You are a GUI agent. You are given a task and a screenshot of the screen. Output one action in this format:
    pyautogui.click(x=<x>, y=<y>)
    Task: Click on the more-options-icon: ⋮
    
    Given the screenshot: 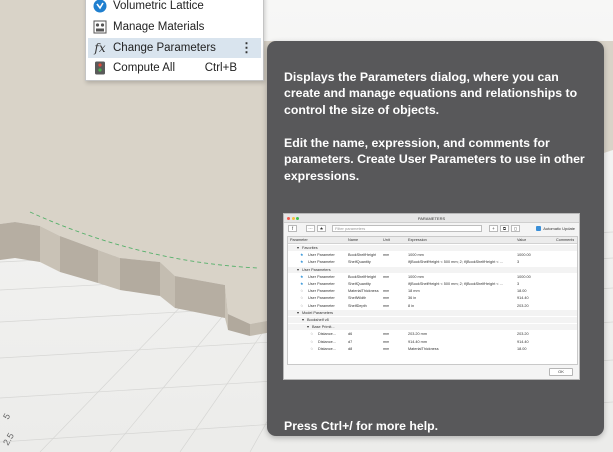 What is the action you would take?
    pyautogui.click(x=246, y=48)
    